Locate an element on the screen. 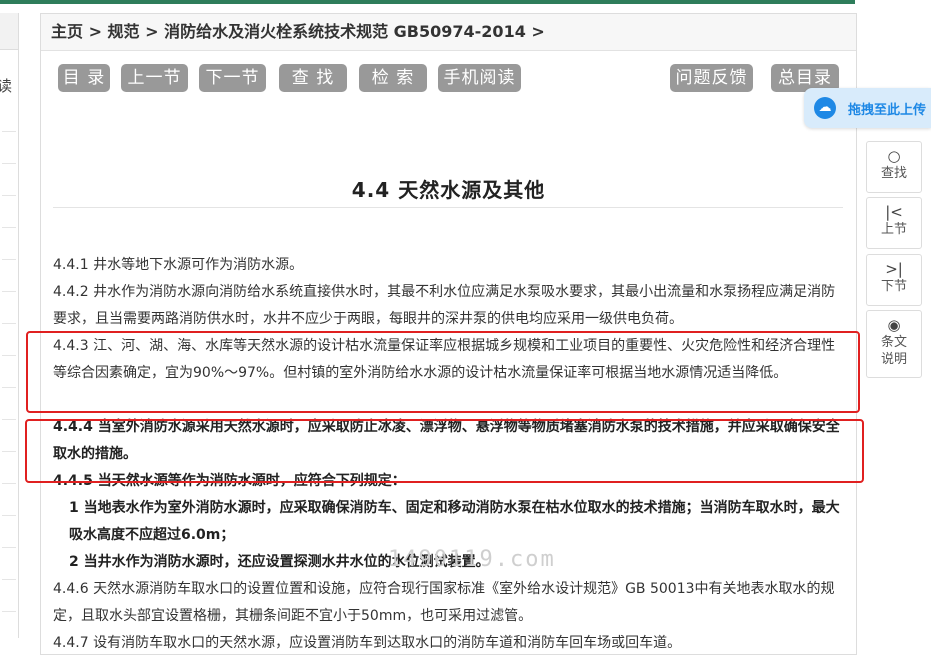 This screenshot has width=931, height=657. side-find-button: ○ 查找 is located at coordinates (894, 167).